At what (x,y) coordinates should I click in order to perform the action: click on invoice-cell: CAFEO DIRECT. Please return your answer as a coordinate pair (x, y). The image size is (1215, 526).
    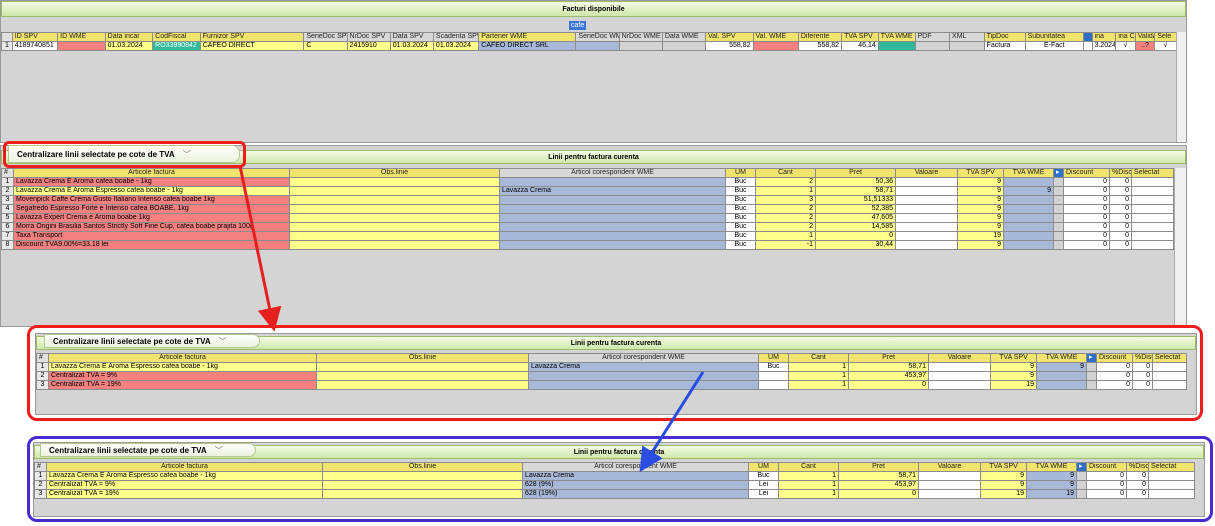
    Looking at the image, I should click on (252, 46).